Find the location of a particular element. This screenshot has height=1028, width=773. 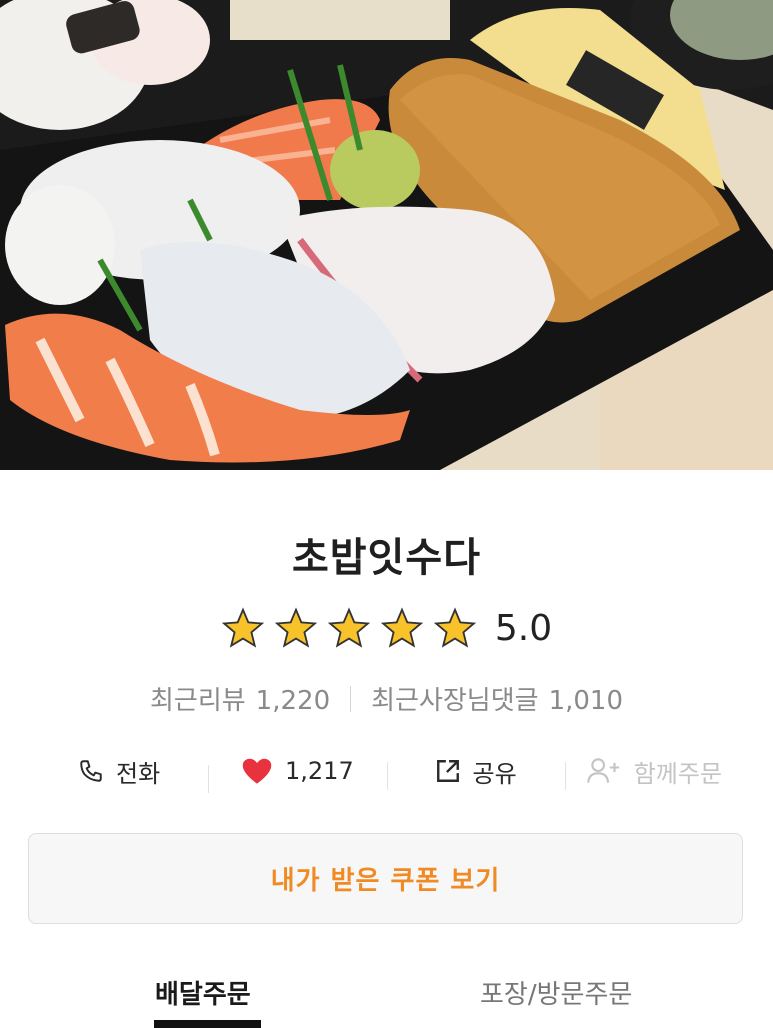

share-icon is located at coordinates (448, 771).